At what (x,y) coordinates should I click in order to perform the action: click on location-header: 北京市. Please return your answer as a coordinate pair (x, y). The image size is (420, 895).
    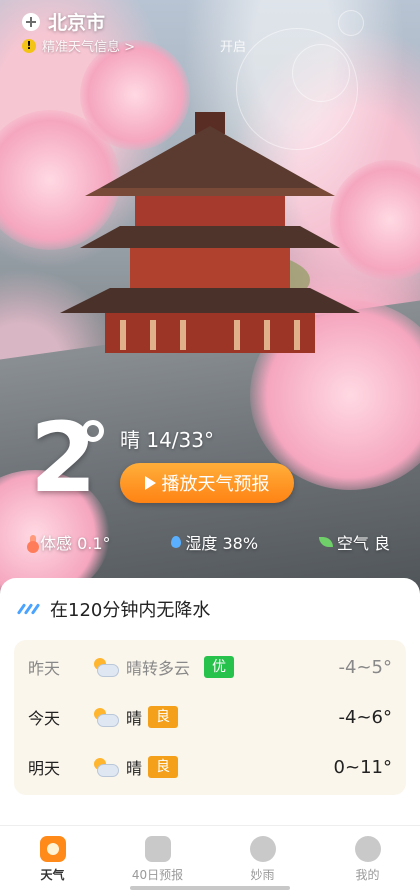
    Looking at the image, I should click on (63, 21).